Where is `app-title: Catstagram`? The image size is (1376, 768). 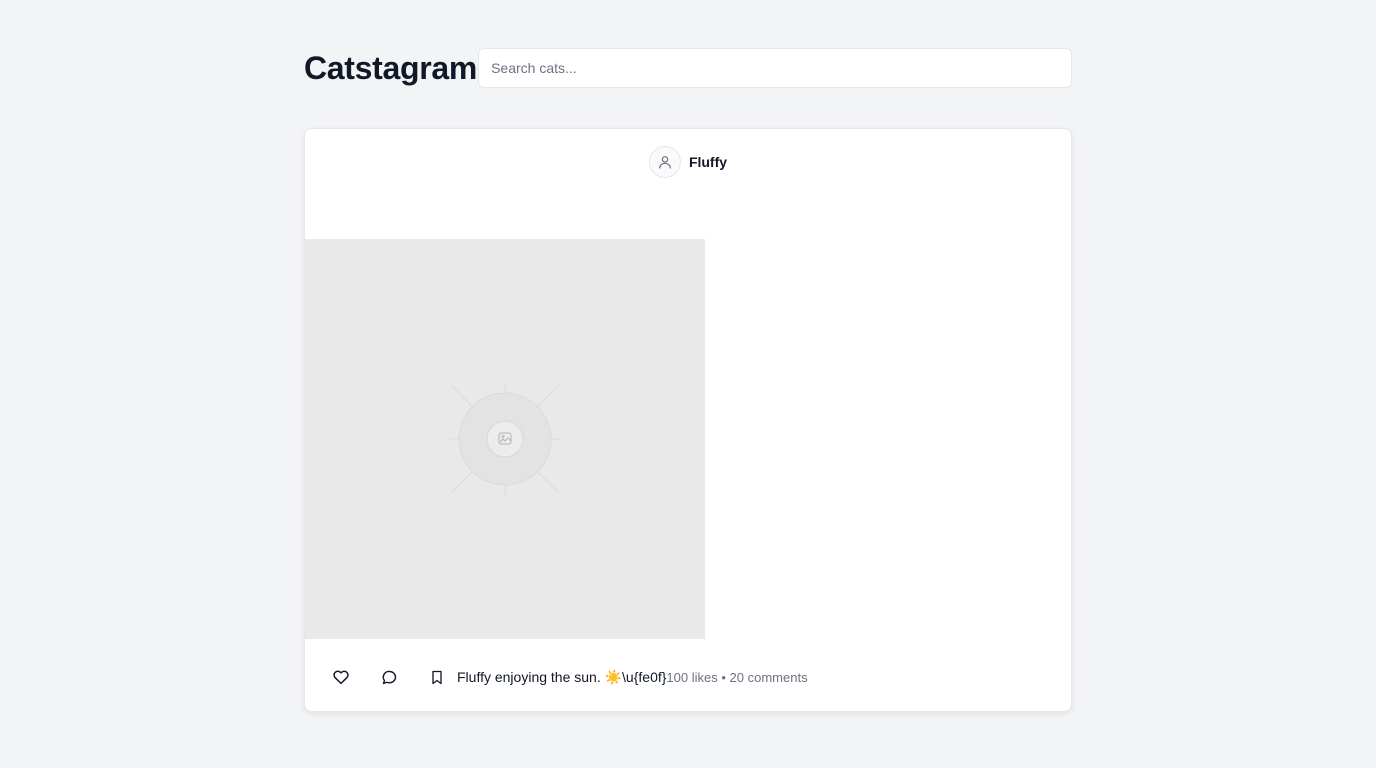 app-title: Catstagram is located at coordinates (391, 67).